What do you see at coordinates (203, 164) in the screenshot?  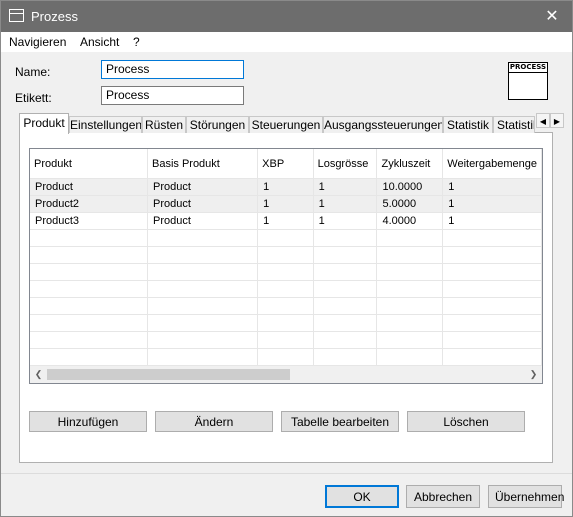 I see `column-header-basis-produkt: Basis Produkt` at bounding box center [203, 164].